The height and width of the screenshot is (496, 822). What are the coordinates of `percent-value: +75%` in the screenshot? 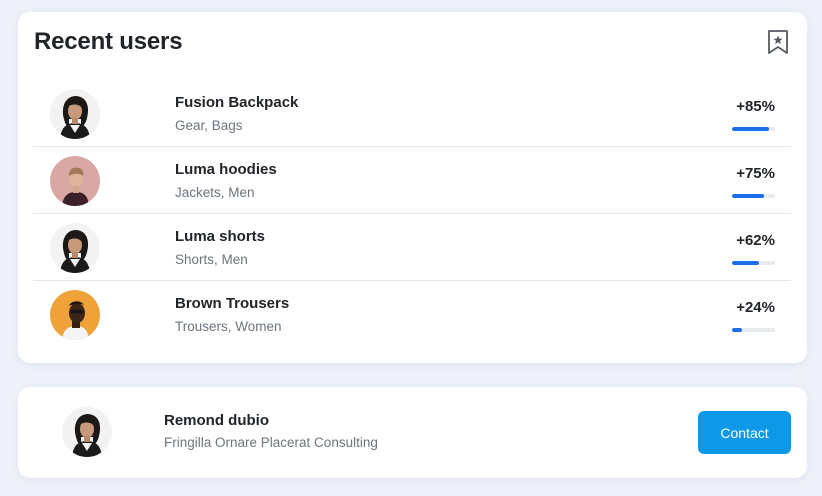 It's located at (755, 173).